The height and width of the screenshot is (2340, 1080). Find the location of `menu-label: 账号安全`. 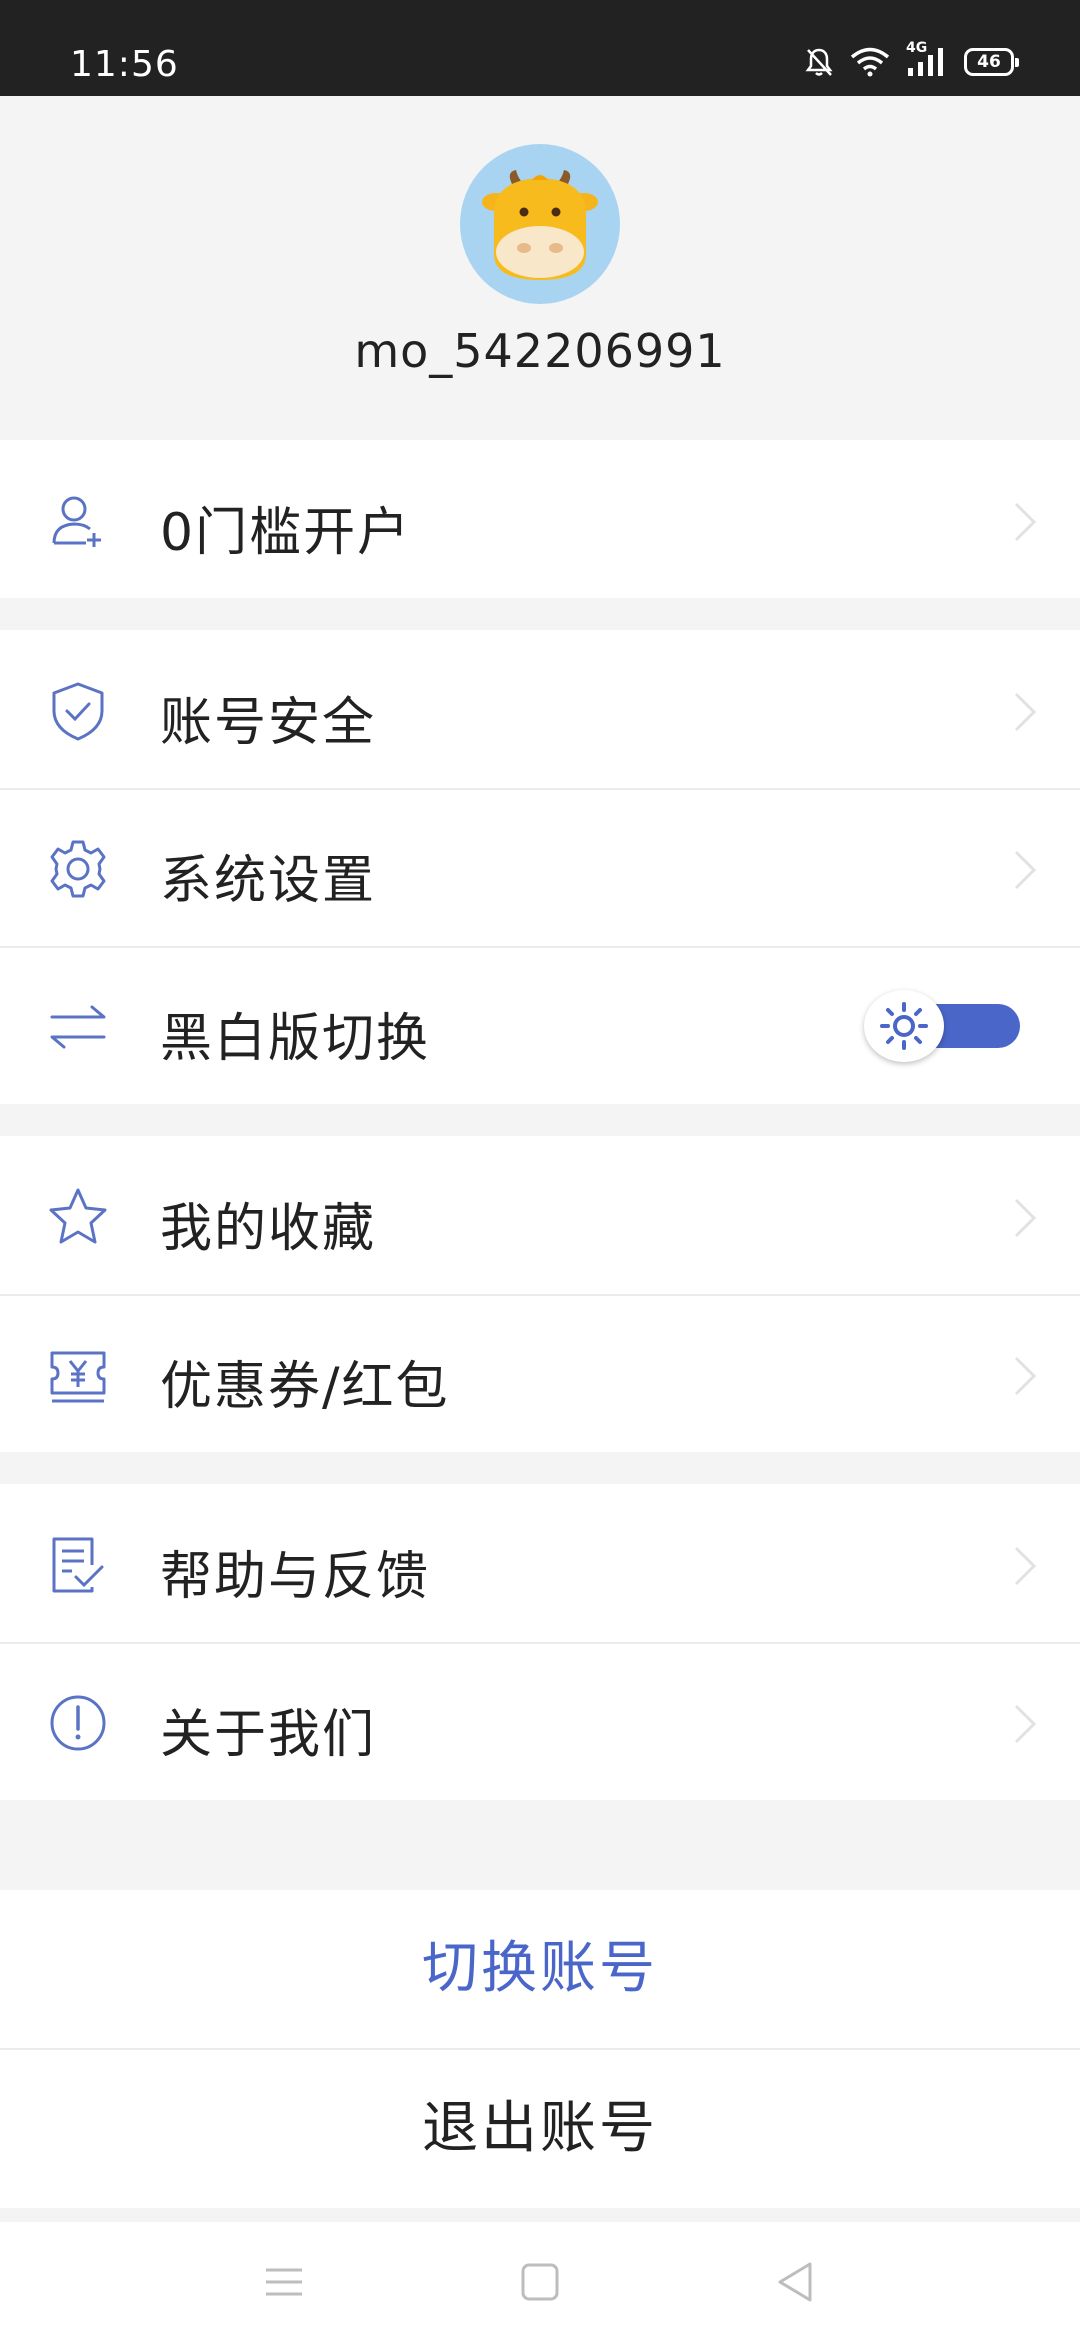

menu-label: 账号安全 is located at coordinates (268, 723).